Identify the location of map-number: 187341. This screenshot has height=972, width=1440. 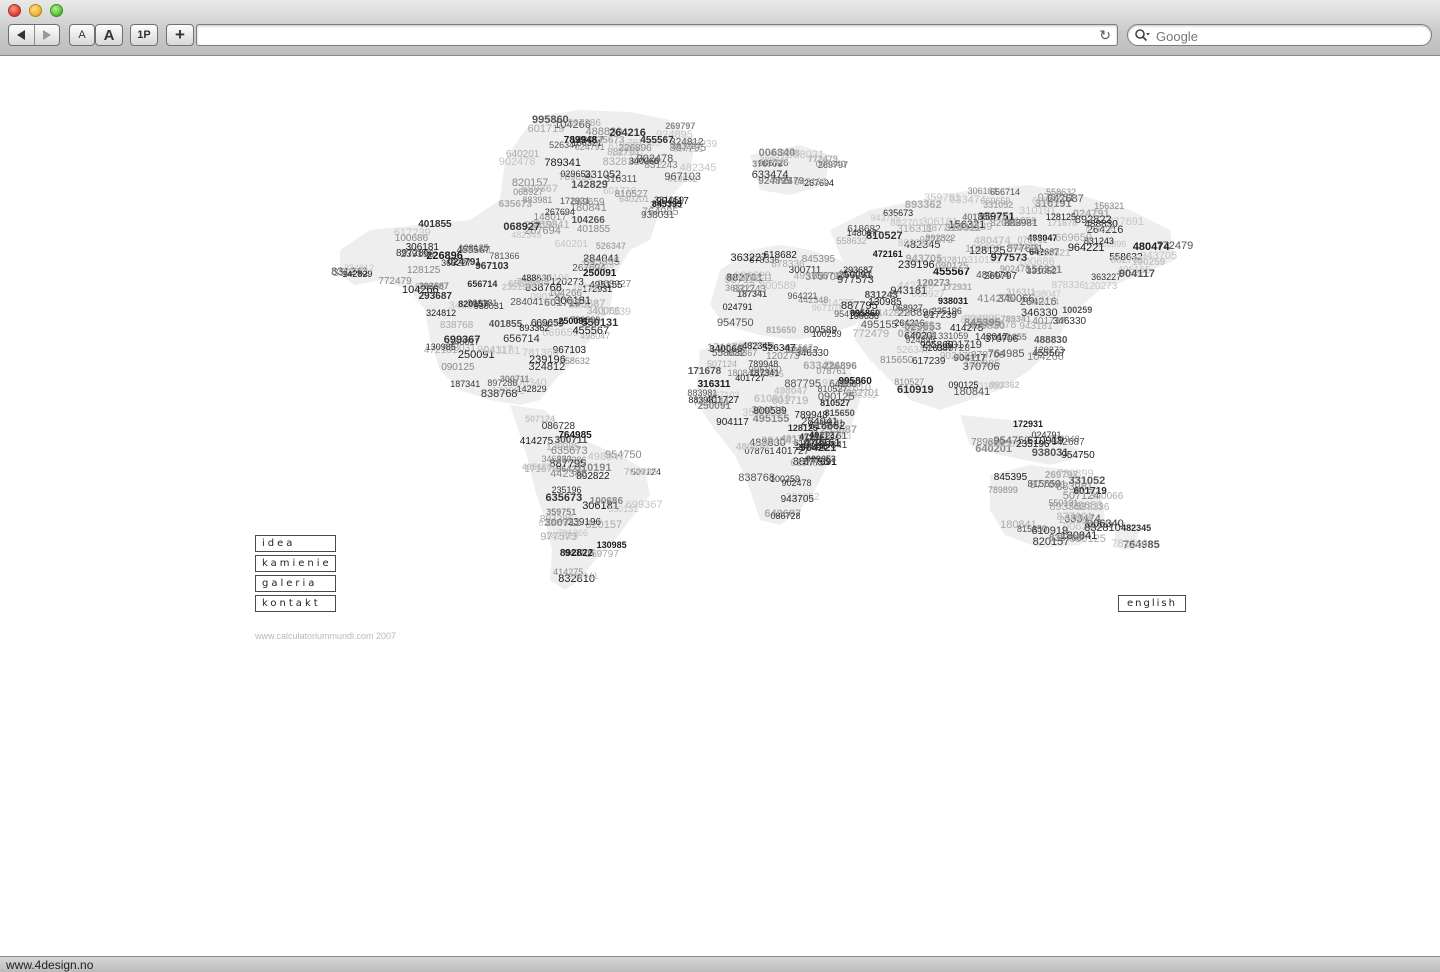
(465, 384).